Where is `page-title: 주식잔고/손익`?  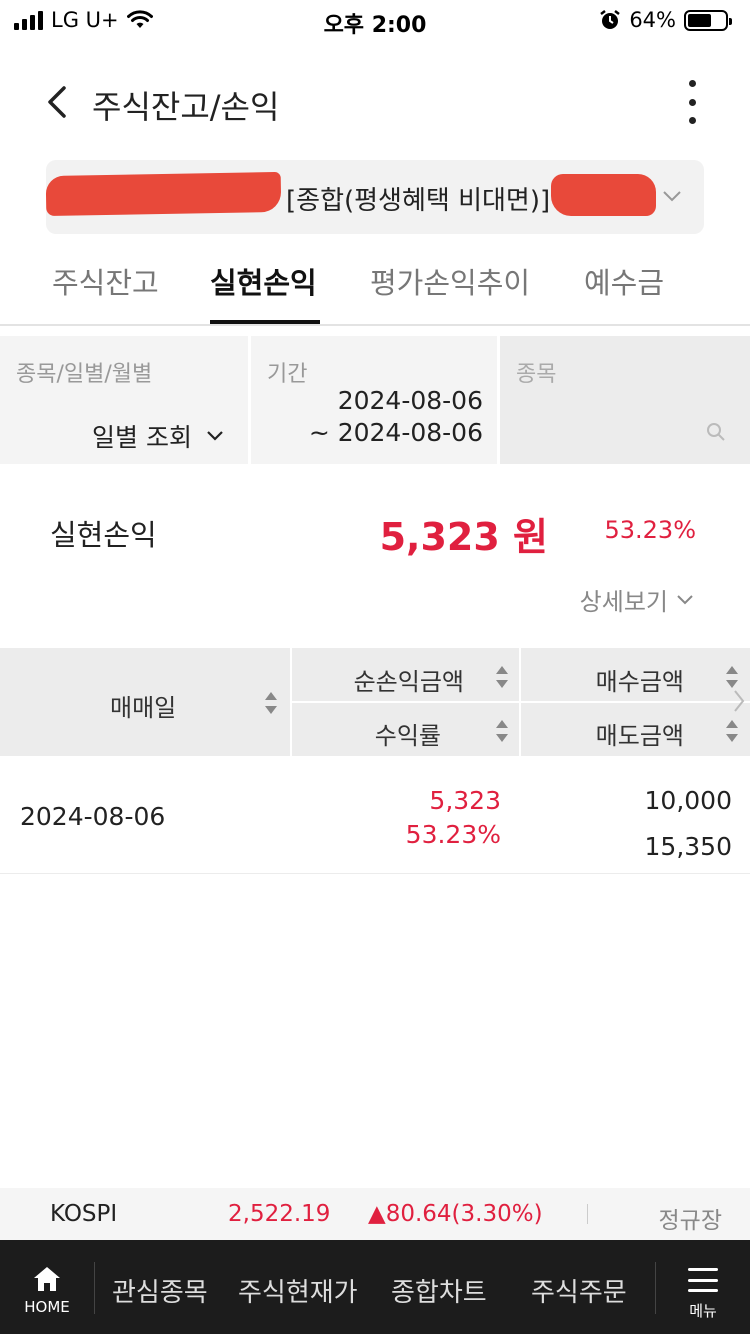
page-title: 주식잔고/손익 is located at coordinates (186, 107).